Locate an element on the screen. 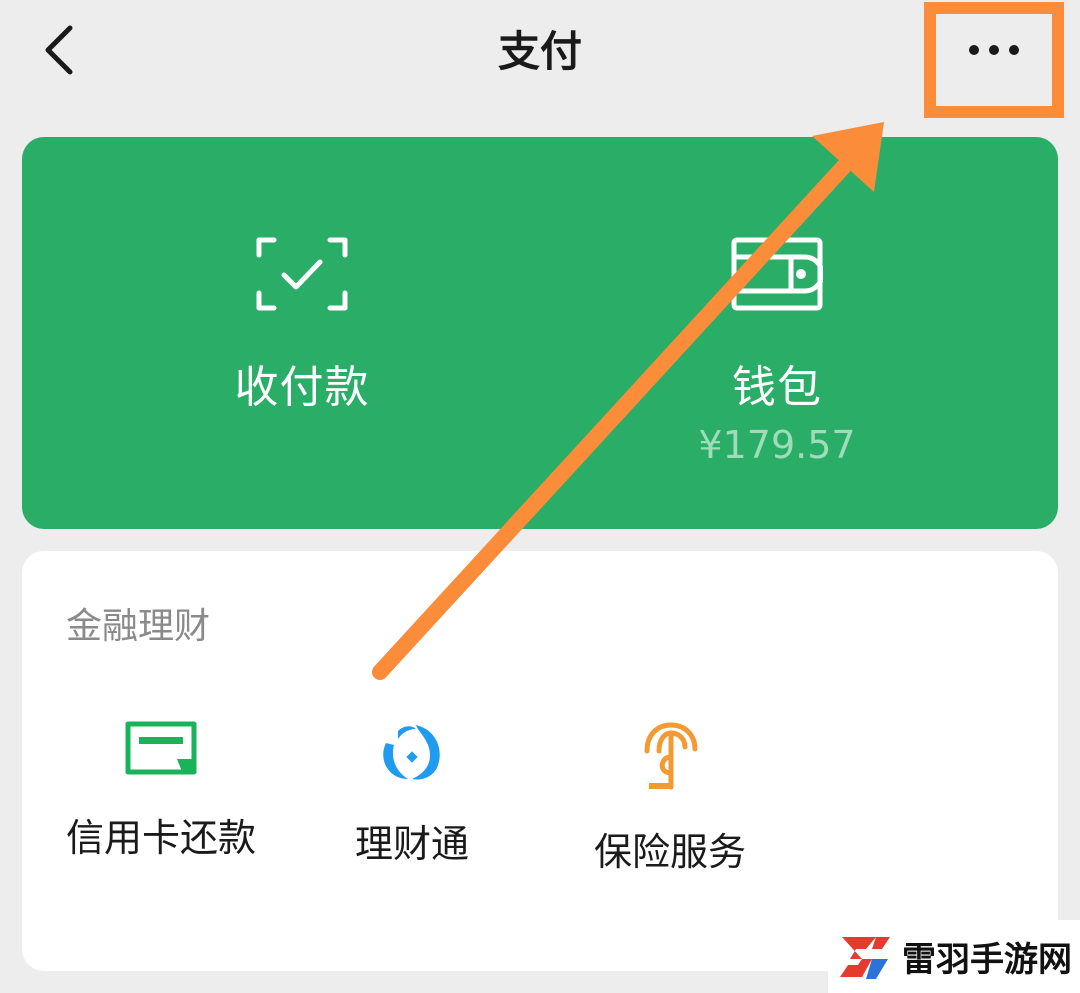 This screenshot has height=993, width=1080. wallet-button: 钱包 ¥179.57 is located at coordinates (777, 352).